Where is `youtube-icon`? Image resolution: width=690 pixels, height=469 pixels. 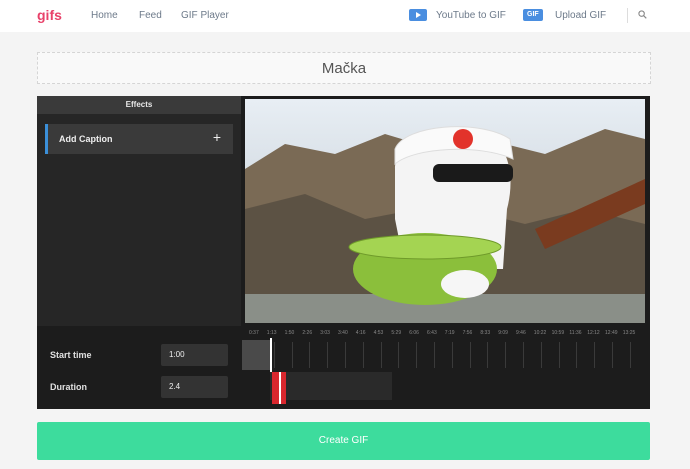
youtube-icon is located at coordinates (418, 15).